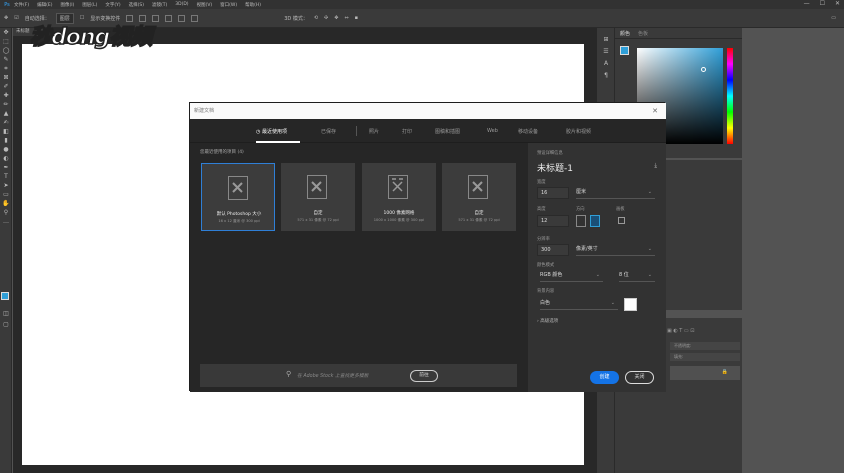  What do you see at coordinates (6, 324) in the screenshot?
I see `screen-mode-icon: ▢` at bounding box center [6, 324].